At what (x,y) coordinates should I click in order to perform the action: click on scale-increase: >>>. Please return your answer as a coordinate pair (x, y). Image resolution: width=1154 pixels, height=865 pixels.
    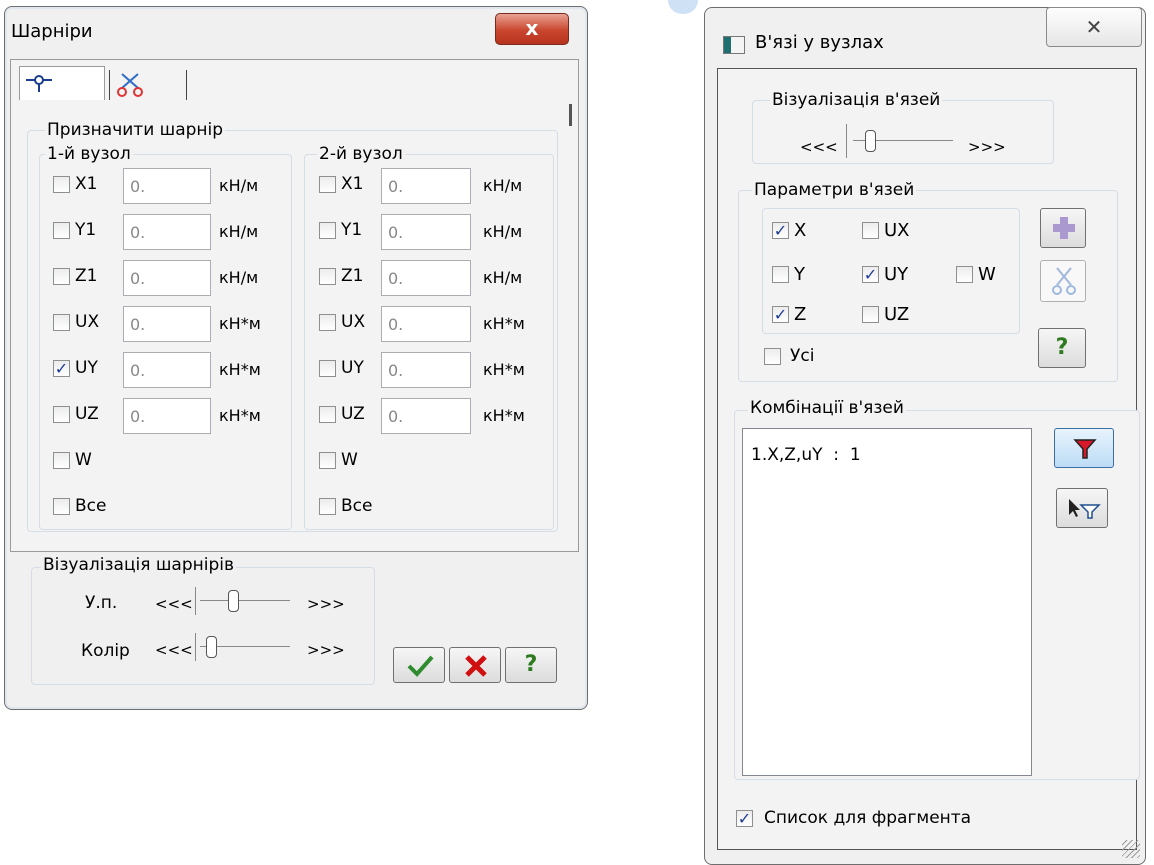
    Looking at the image, I should click on (326, 604).